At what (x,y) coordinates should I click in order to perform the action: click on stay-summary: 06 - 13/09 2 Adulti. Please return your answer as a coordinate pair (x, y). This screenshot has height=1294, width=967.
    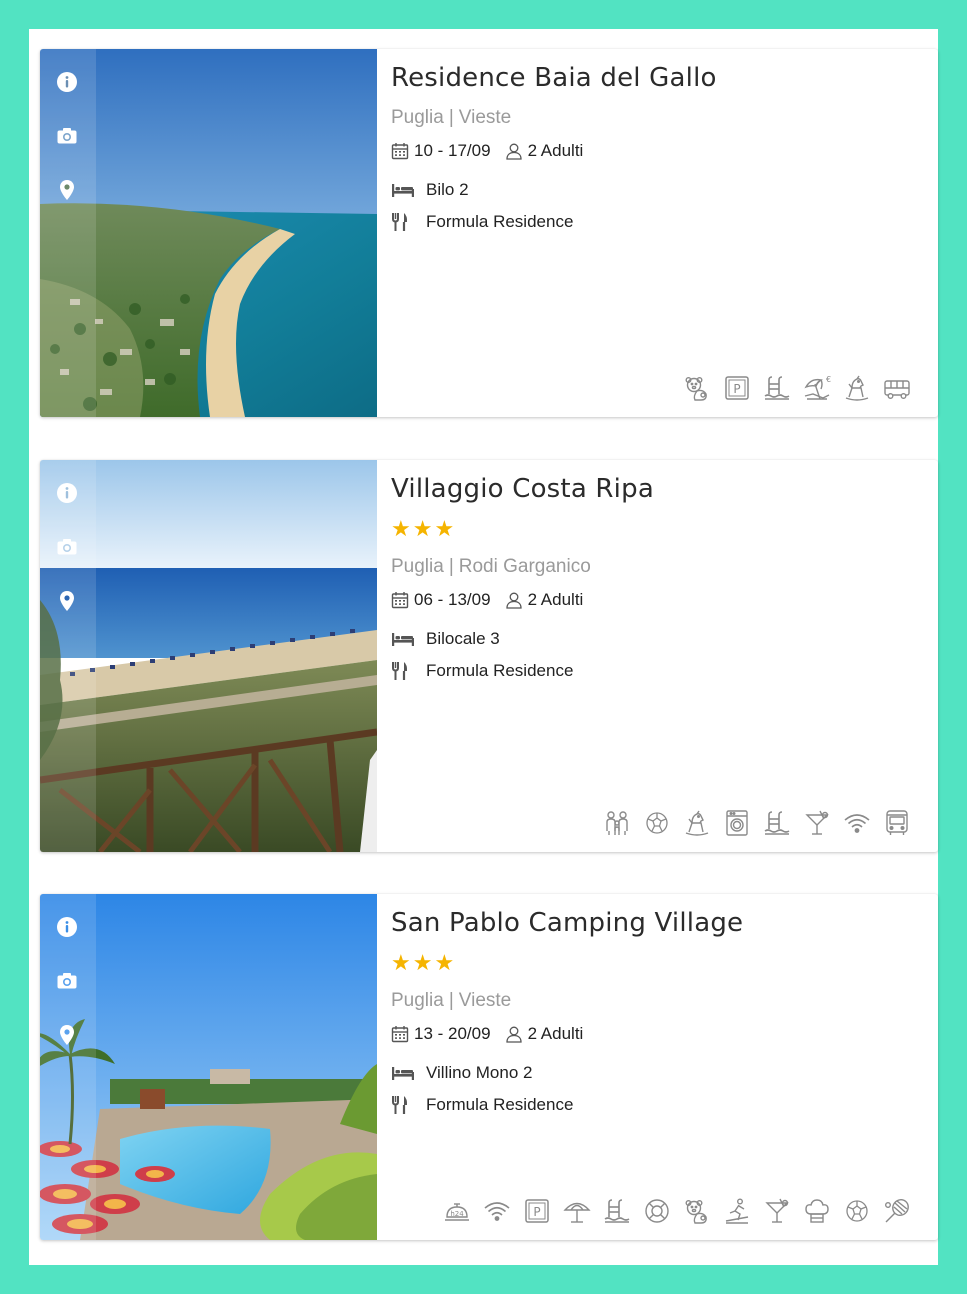
    Looking at the image, I should click on (487, 600).